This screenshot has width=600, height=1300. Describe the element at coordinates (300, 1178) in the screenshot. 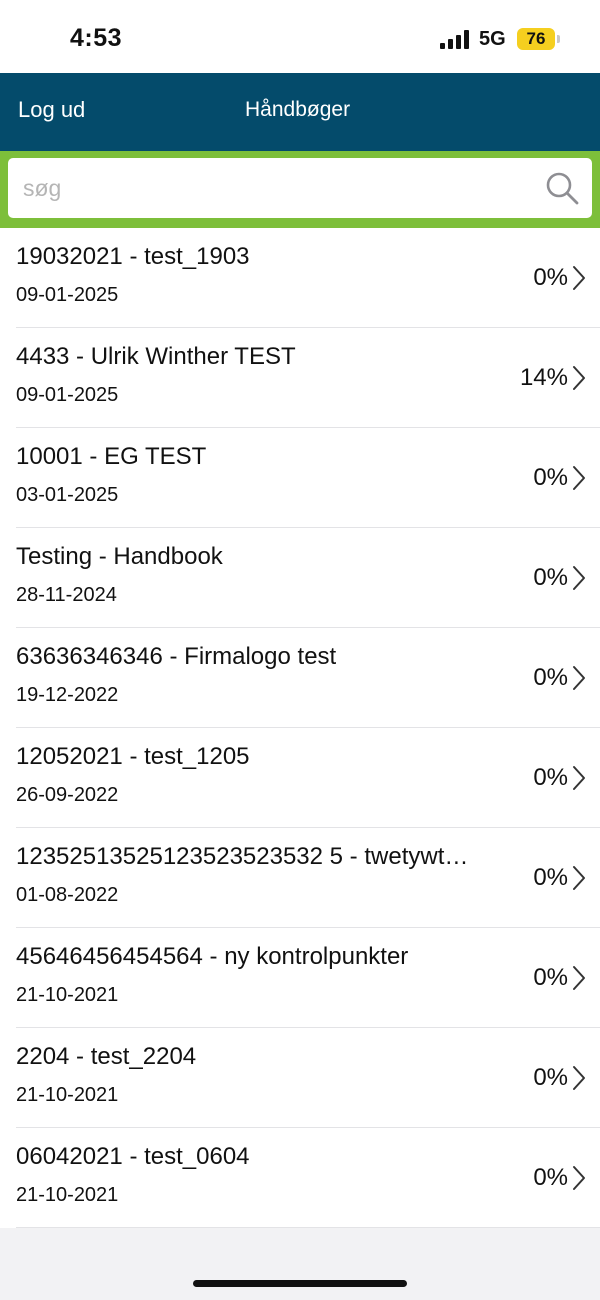

I see `handbook-list-item: 06042021 - test_0604 21-10-2021 0%` at that location.